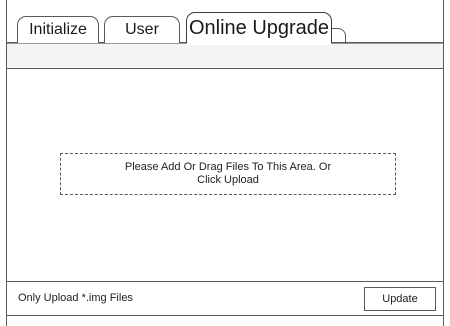 This screenshot has width=450, height=326. I want to click on tab-initialize-label: Initialize, so click(58, 29).